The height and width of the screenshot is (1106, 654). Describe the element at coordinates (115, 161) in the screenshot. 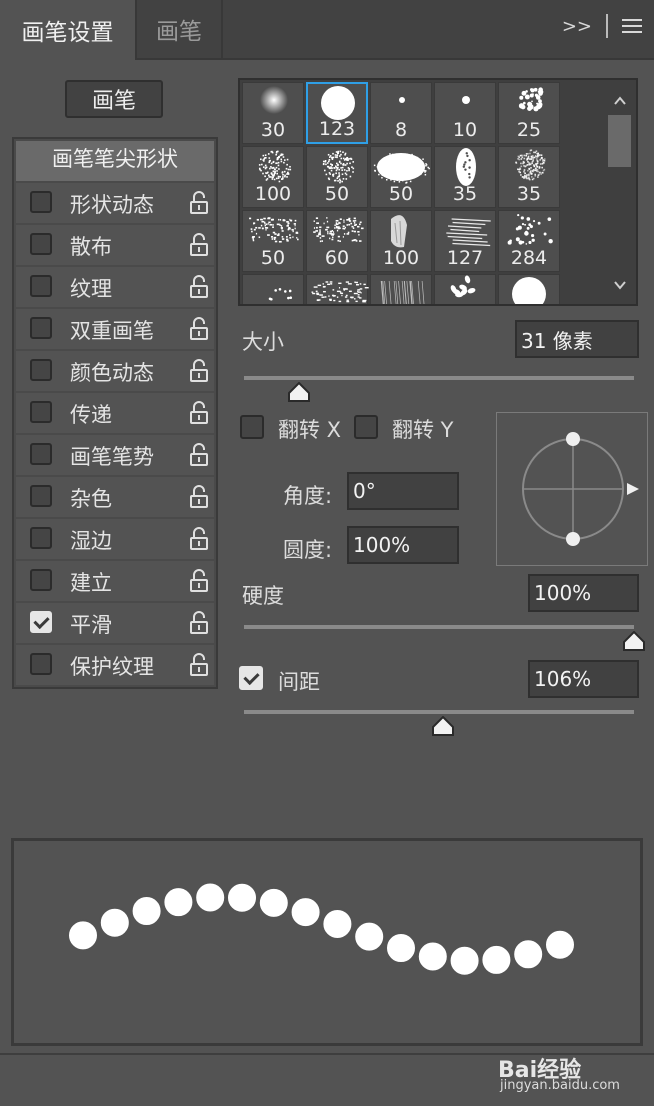

I see `brush-tip-shape-item: 画笔笔尖形状` at that location.